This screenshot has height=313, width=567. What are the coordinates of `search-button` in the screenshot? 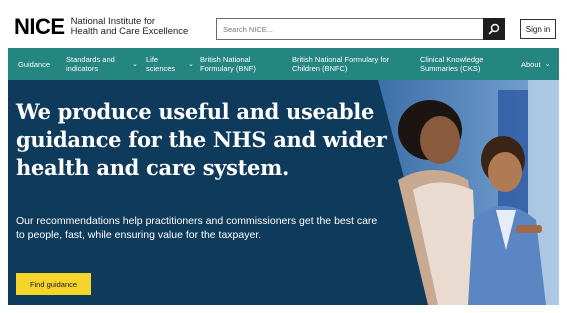 It's located at (494, 29).